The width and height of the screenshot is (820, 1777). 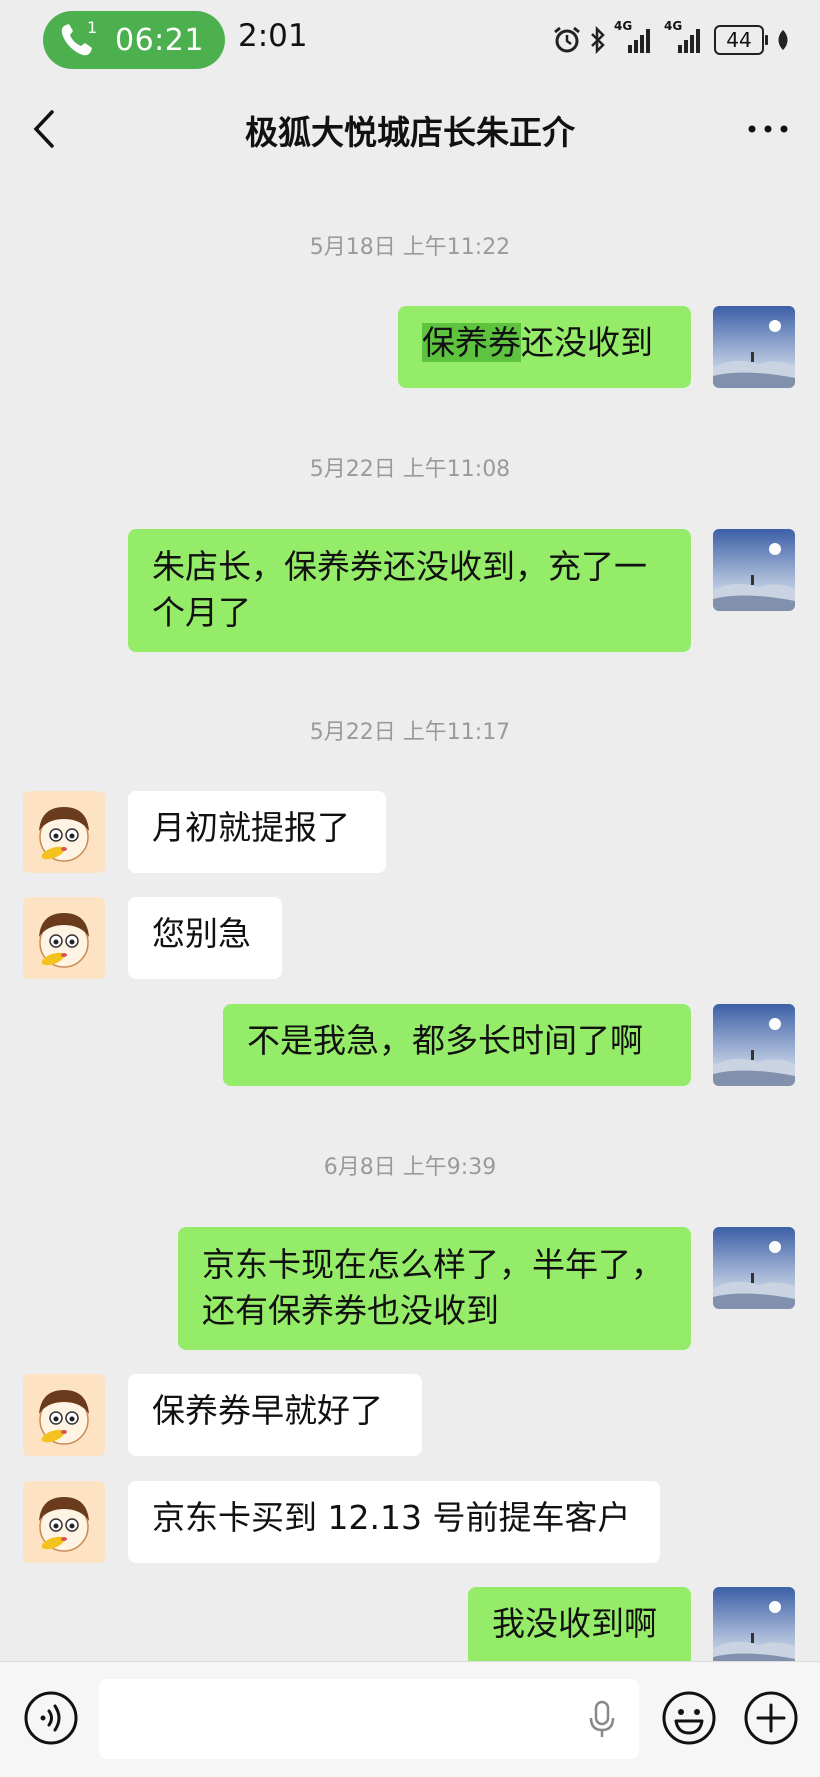 I want to click on signal-icon-2: 4G, so click(x=686, y=37).